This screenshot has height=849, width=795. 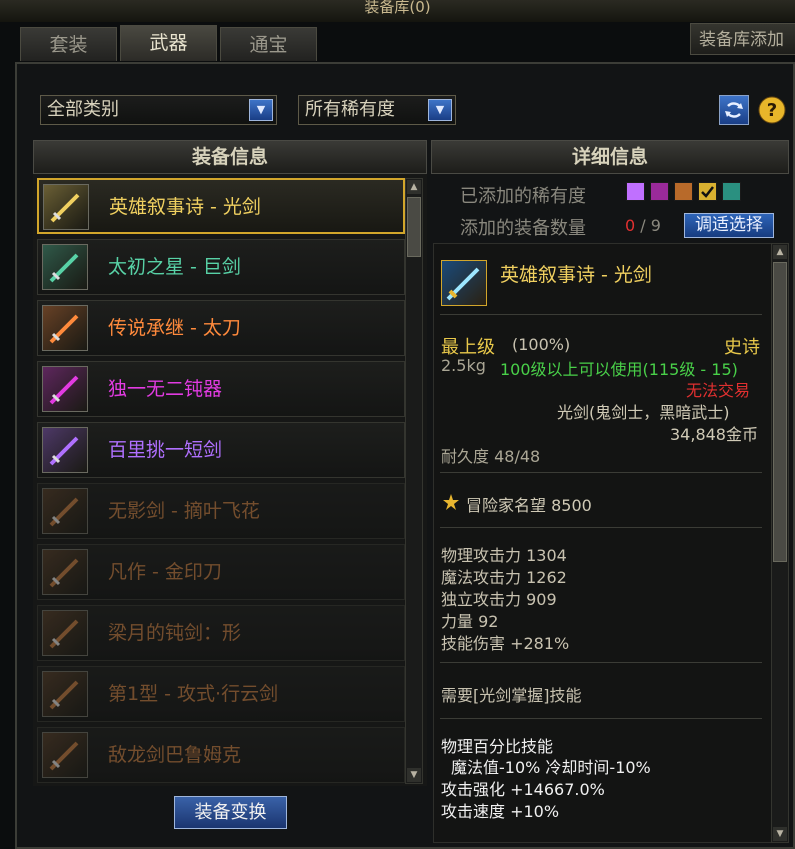 I want to click on add-to-library-tab: 装备库添加, so click(x=742, y=39).